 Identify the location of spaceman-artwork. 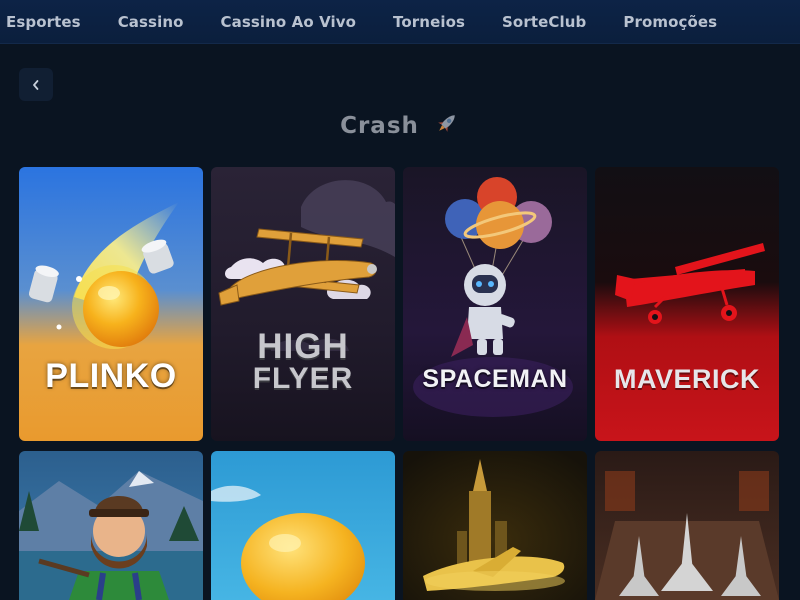
(495, 304).